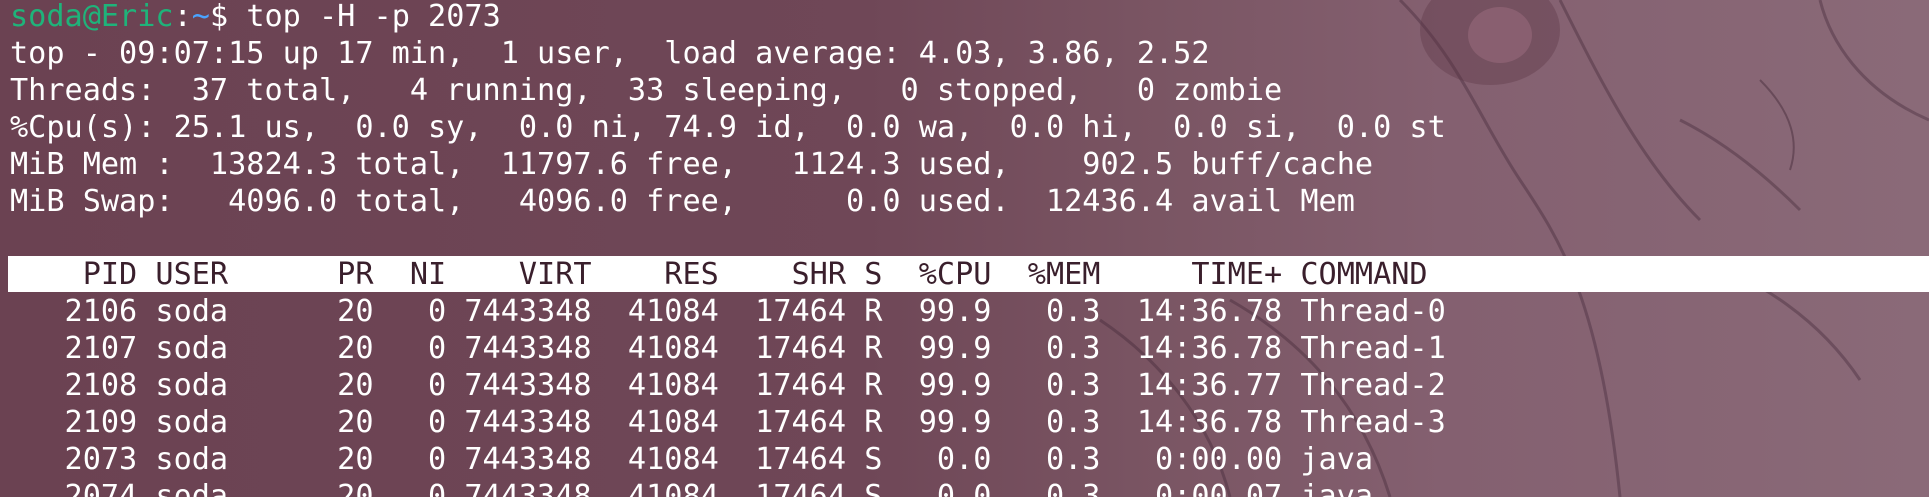 The image size is (1929, 497). I want to click on prompt-command: top -H -p 2073, so click(373, 17).